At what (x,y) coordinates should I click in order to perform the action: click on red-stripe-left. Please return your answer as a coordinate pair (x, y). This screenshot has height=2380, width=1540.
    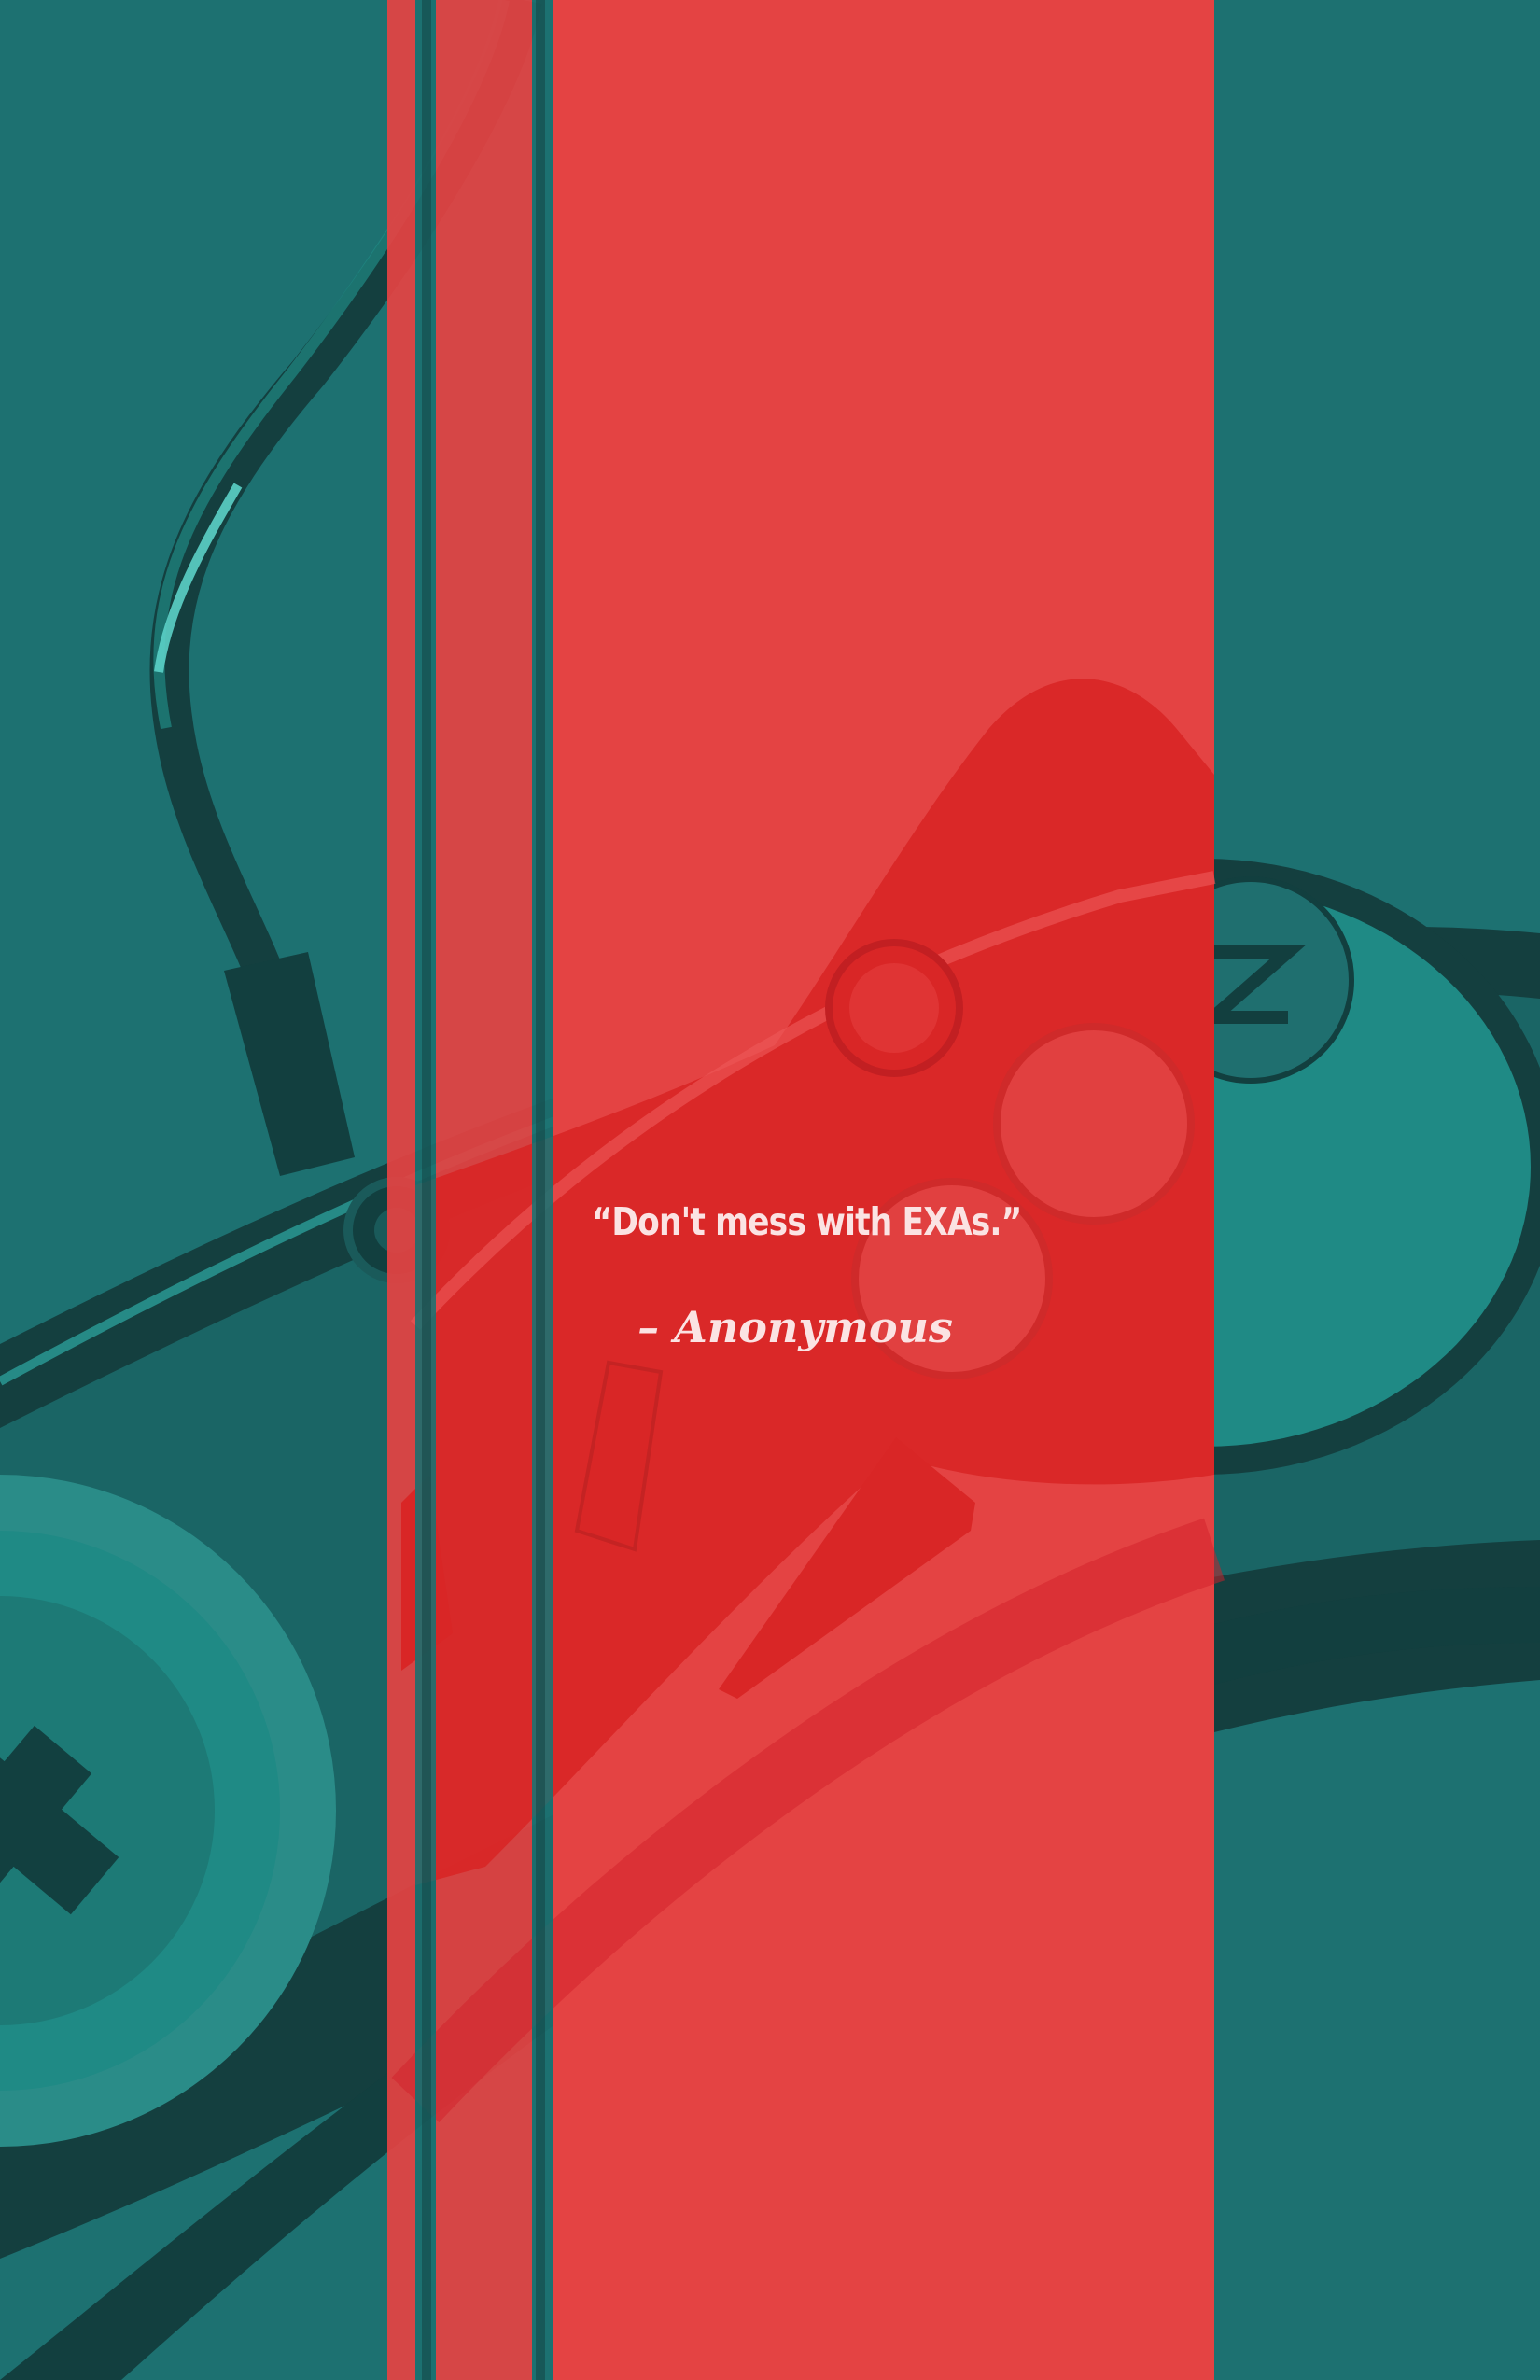
    Looking at the image, I should click on (401, 1190).